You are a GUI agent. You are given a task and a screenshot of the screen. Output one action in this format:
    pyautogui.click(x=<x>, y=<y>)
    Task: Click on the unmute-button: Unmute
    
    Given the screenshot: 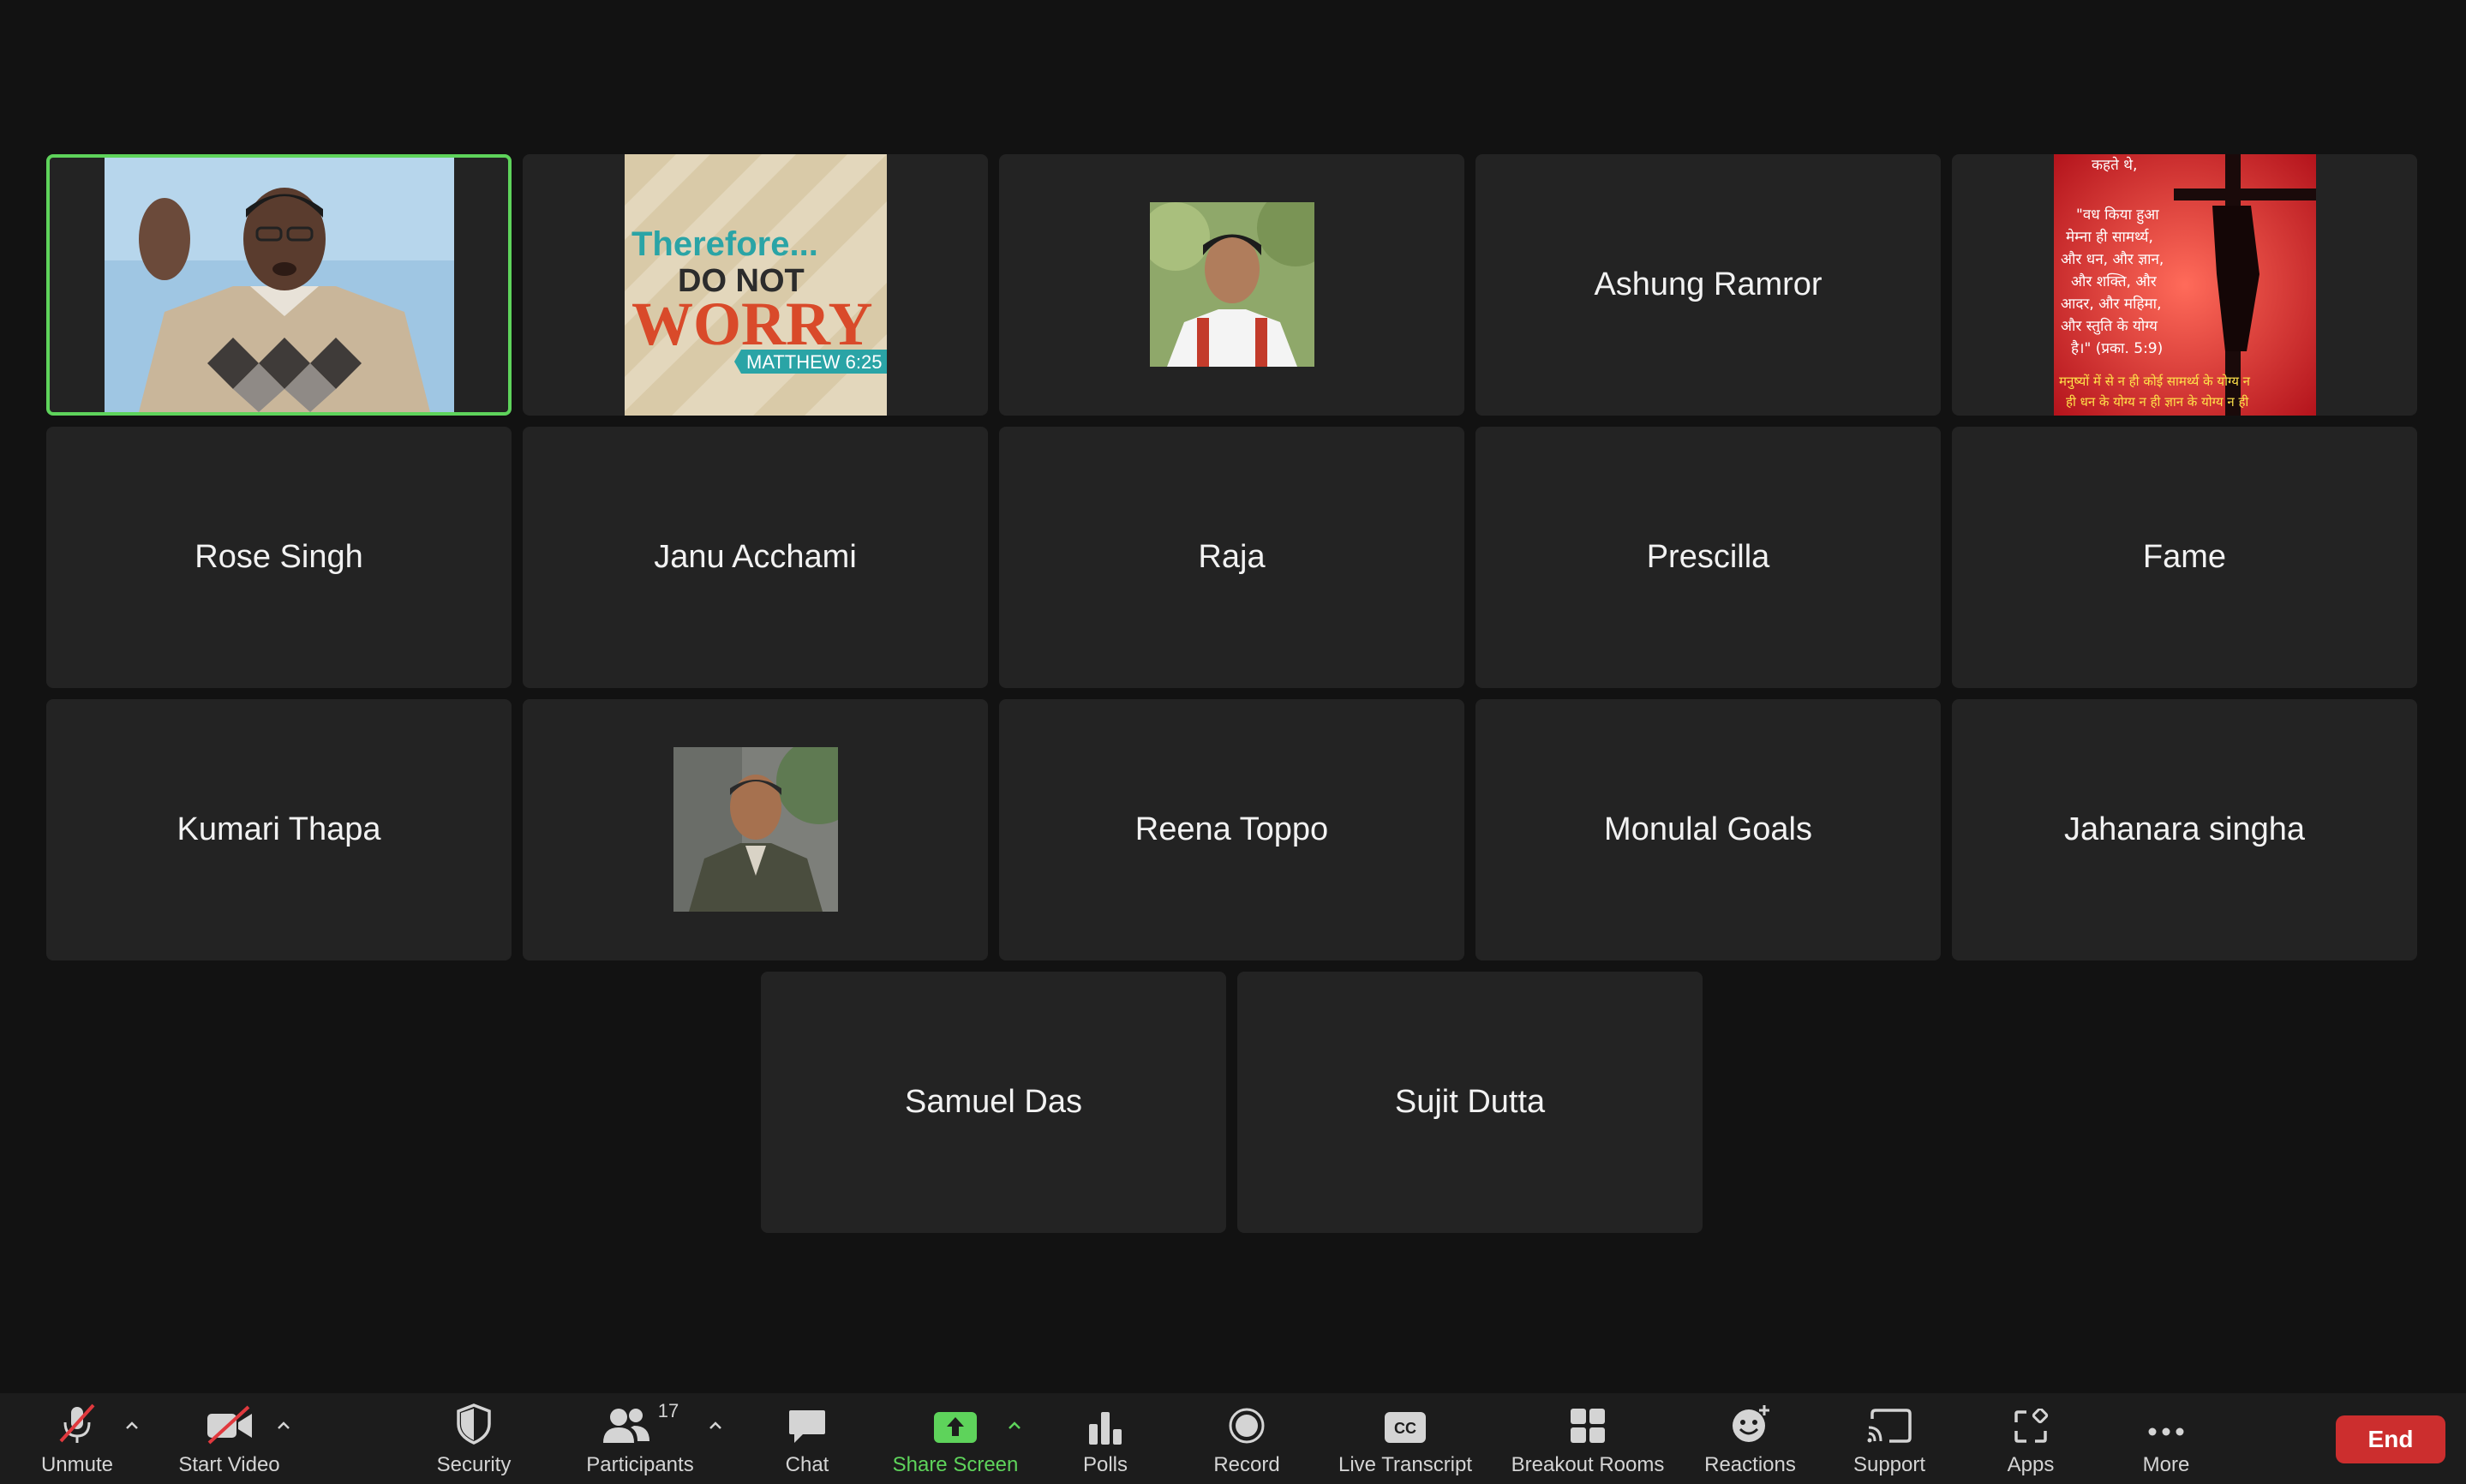 What is the action you would take?
    pyautogui.click(x=78, y=1438)
    